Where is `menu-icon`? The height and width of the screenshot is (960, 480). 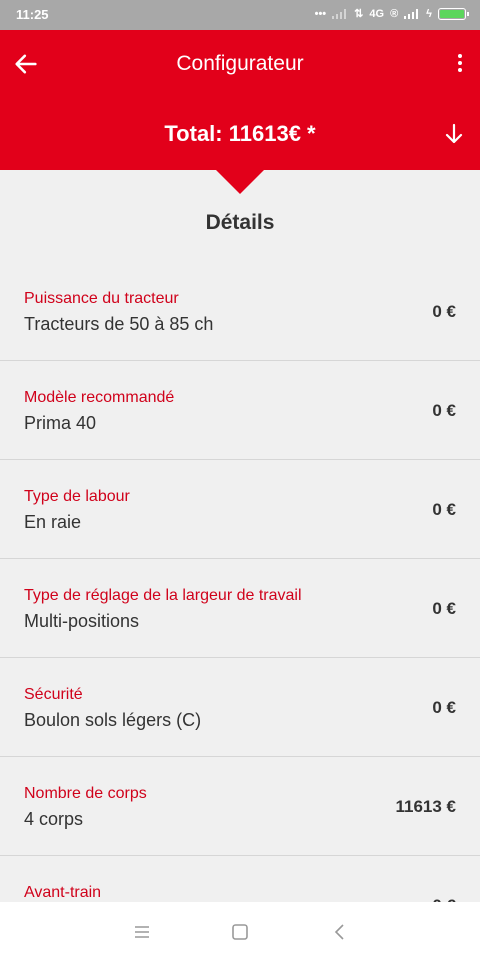
menu-icon is located at coordinates (142, 932).